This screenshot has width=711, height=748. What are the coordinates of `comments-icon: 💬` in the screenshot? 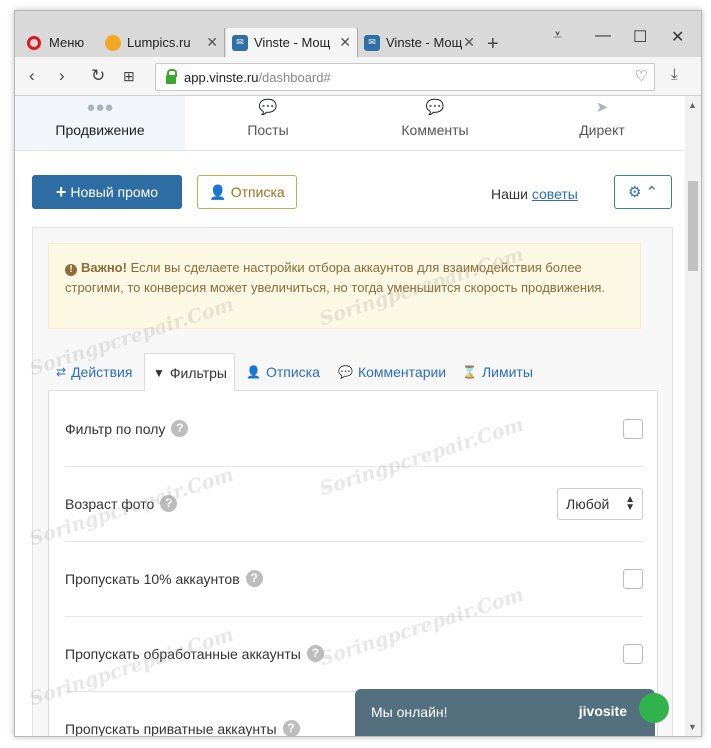 It's located at (435, 107).